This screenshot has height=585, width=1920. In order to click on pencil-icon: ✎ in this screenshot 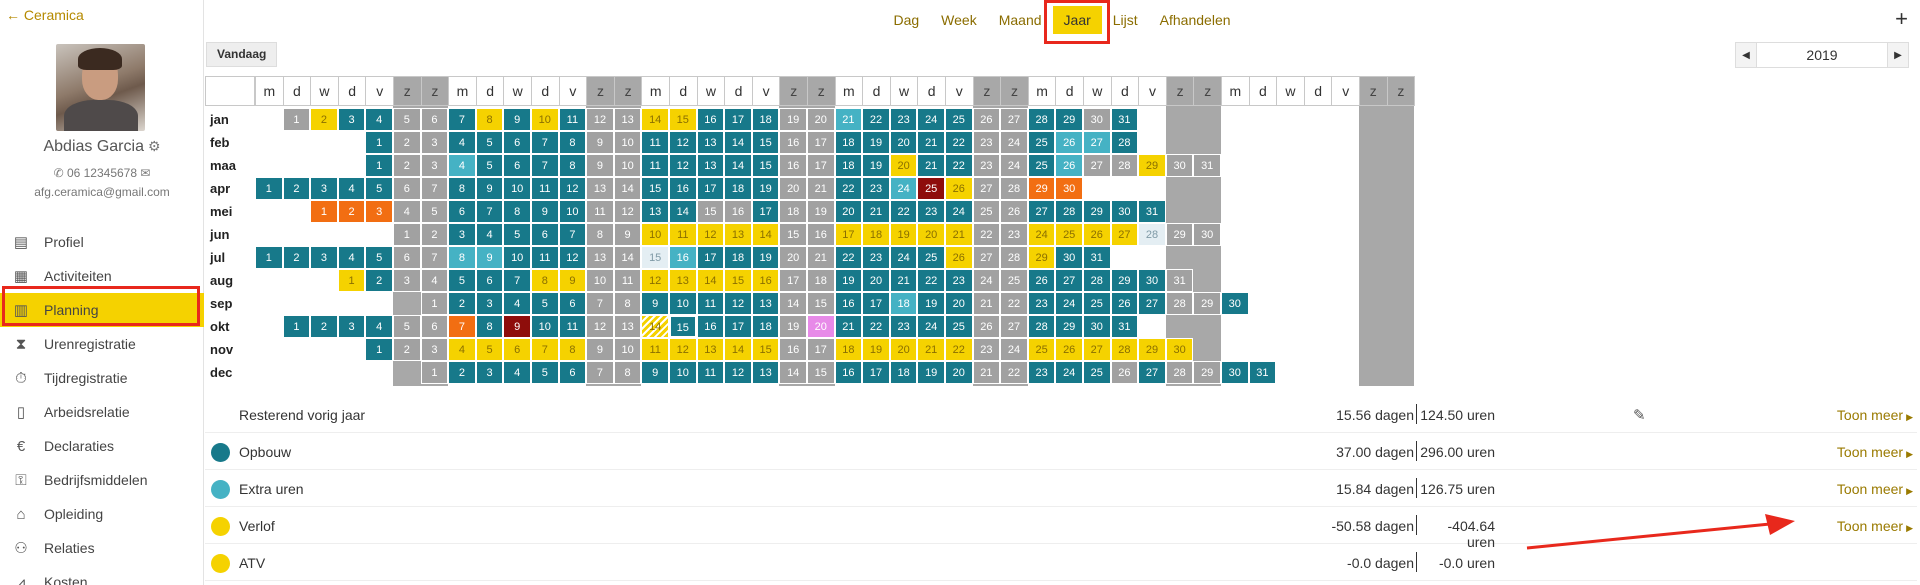, I will do `click(1639, 415)`.